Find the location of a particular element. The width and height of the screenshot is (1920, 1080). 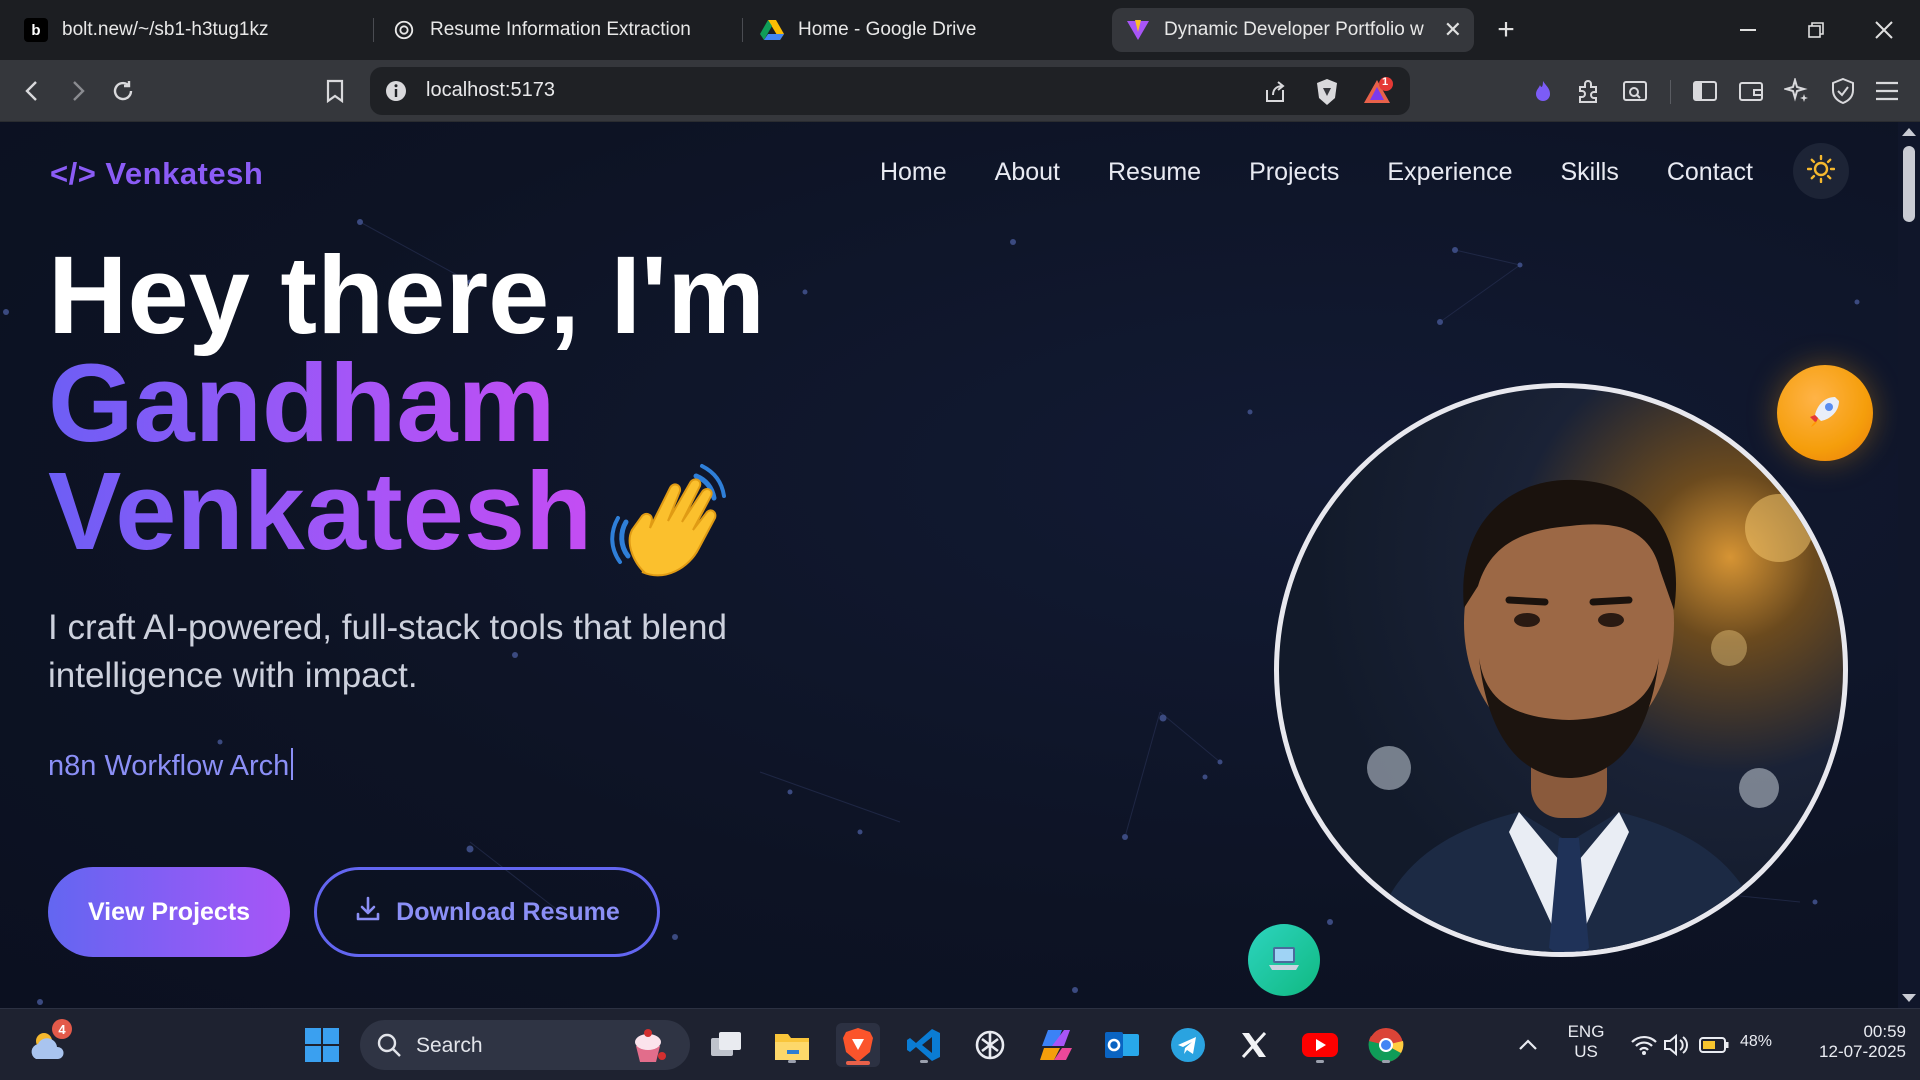

view-projects-button: View Projects is located at coordinates (169, 912).